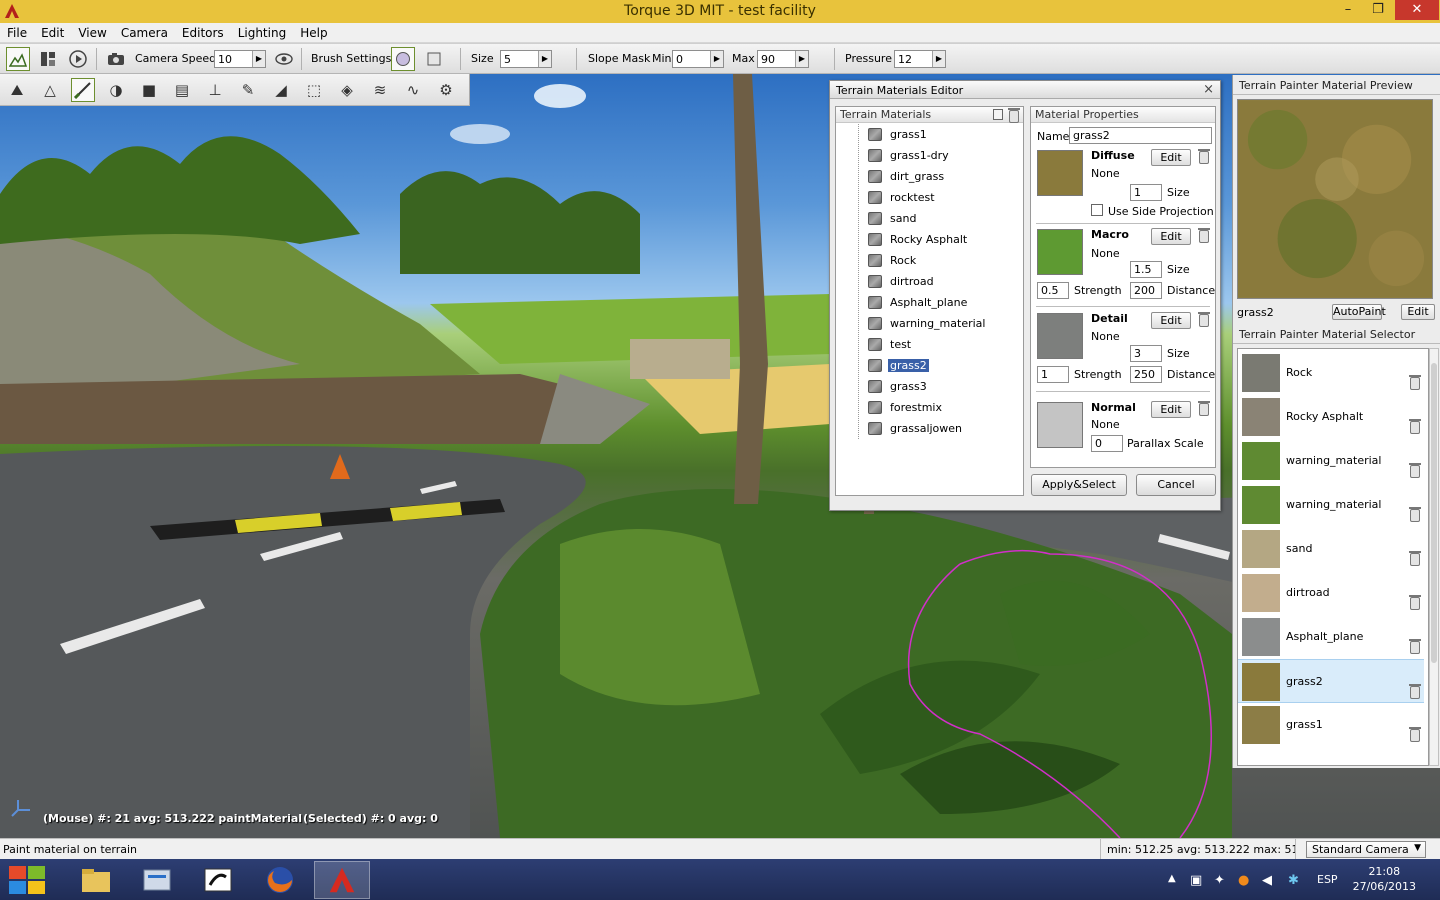  I want to click on material-list-item: Asphalt_plane, so click(918, 302).